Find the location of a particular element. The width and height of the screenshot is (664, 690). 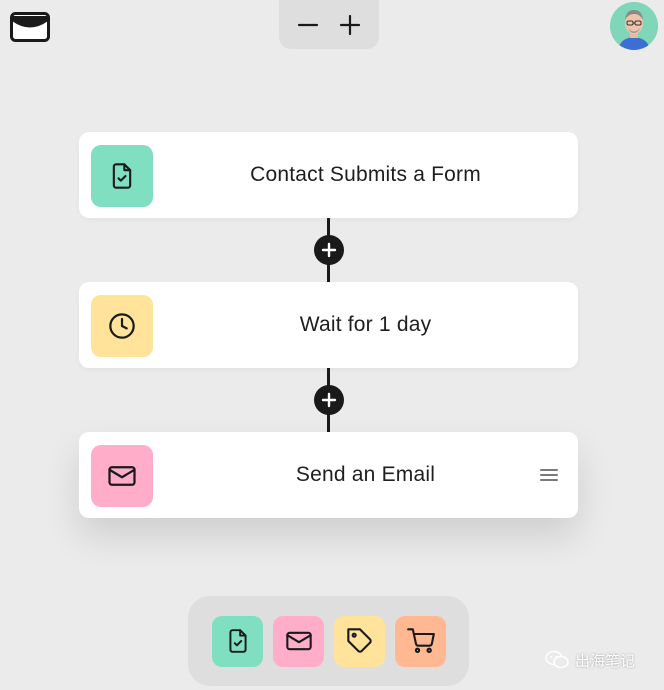

envelope-logo-icon is located at coordinates (30, 27).